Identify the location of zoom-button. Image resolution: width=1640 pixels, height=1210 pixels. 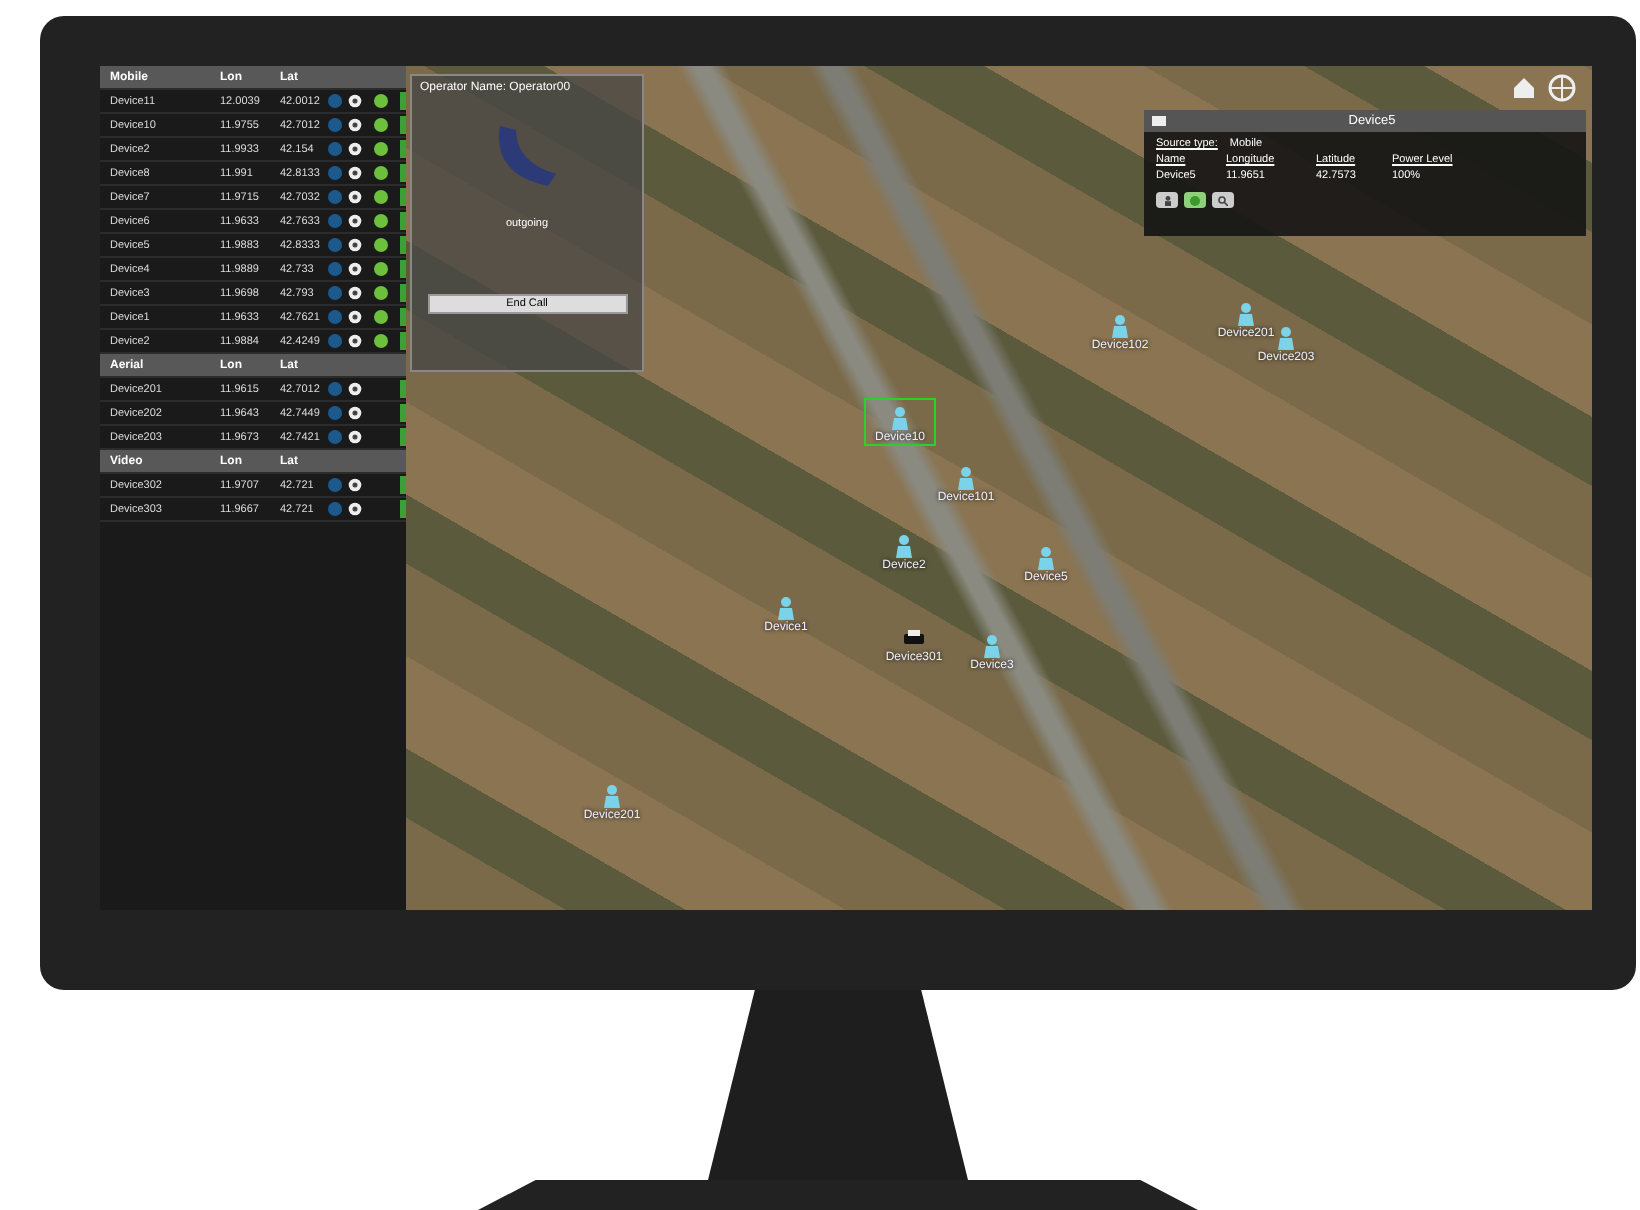
(1223, 200).